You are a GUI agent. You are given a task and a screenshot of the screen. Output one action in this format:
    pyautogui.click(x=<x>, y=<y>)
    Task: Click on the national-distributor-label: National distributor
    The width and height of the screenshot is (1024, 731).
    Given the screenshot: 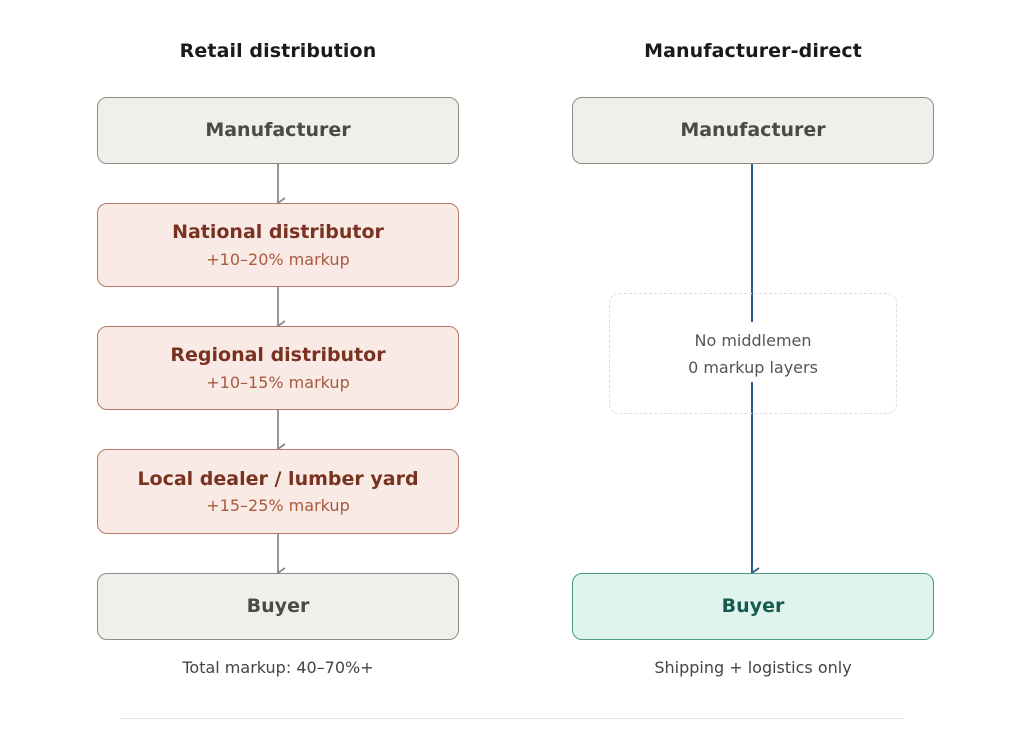 What is the action you would take?
    pyautogui.click(x=278, y=232)
    